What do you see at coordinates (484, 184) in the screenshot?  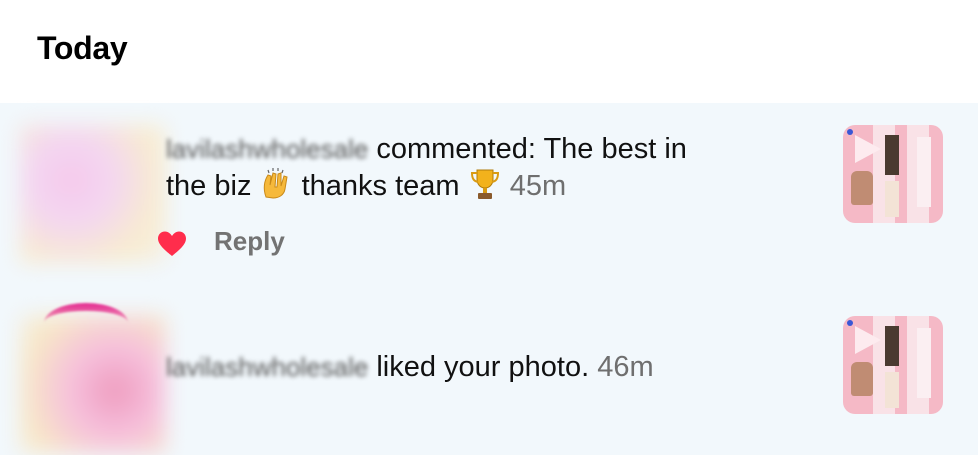 I see `trophy-icon` at bounding box center [484, 184].